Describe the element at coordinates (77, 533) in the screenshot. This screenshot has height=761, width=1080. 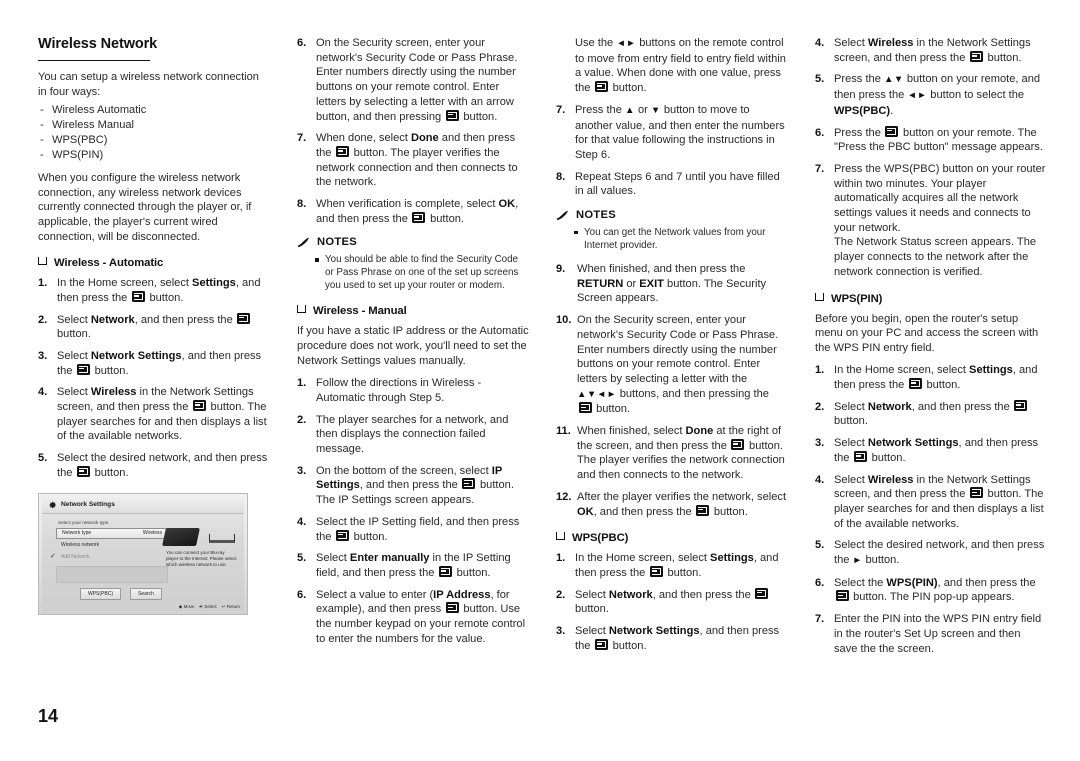
I see `figure-row-label: Network type` at that location.